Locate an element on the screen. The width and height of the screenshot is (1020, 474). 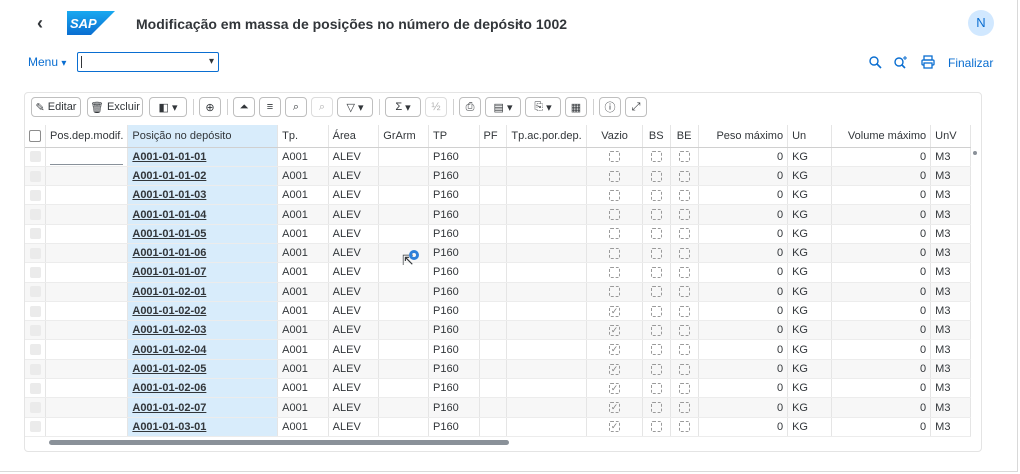
column-header: Tp. is located at coordinates (303, 136).